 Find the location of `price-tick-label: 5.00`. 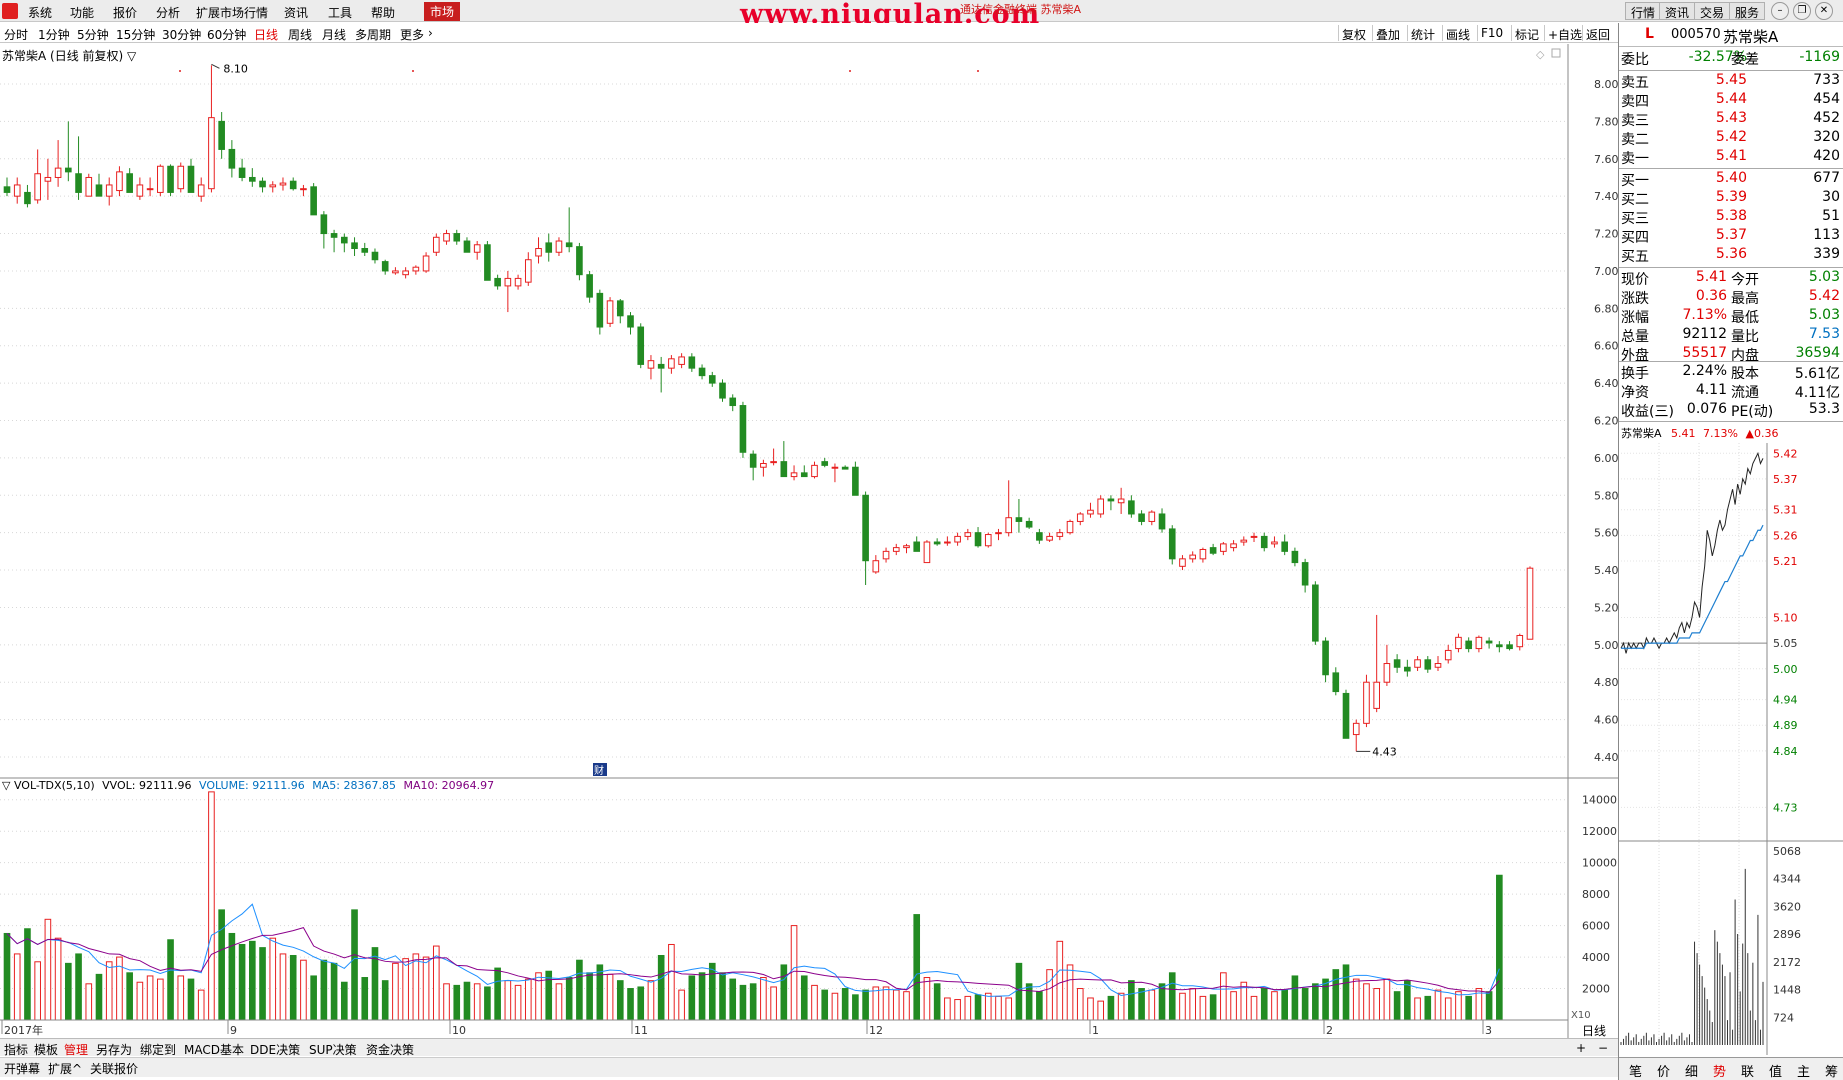

price-tick-label: 5.00 is located at coordinates (1606, 645).